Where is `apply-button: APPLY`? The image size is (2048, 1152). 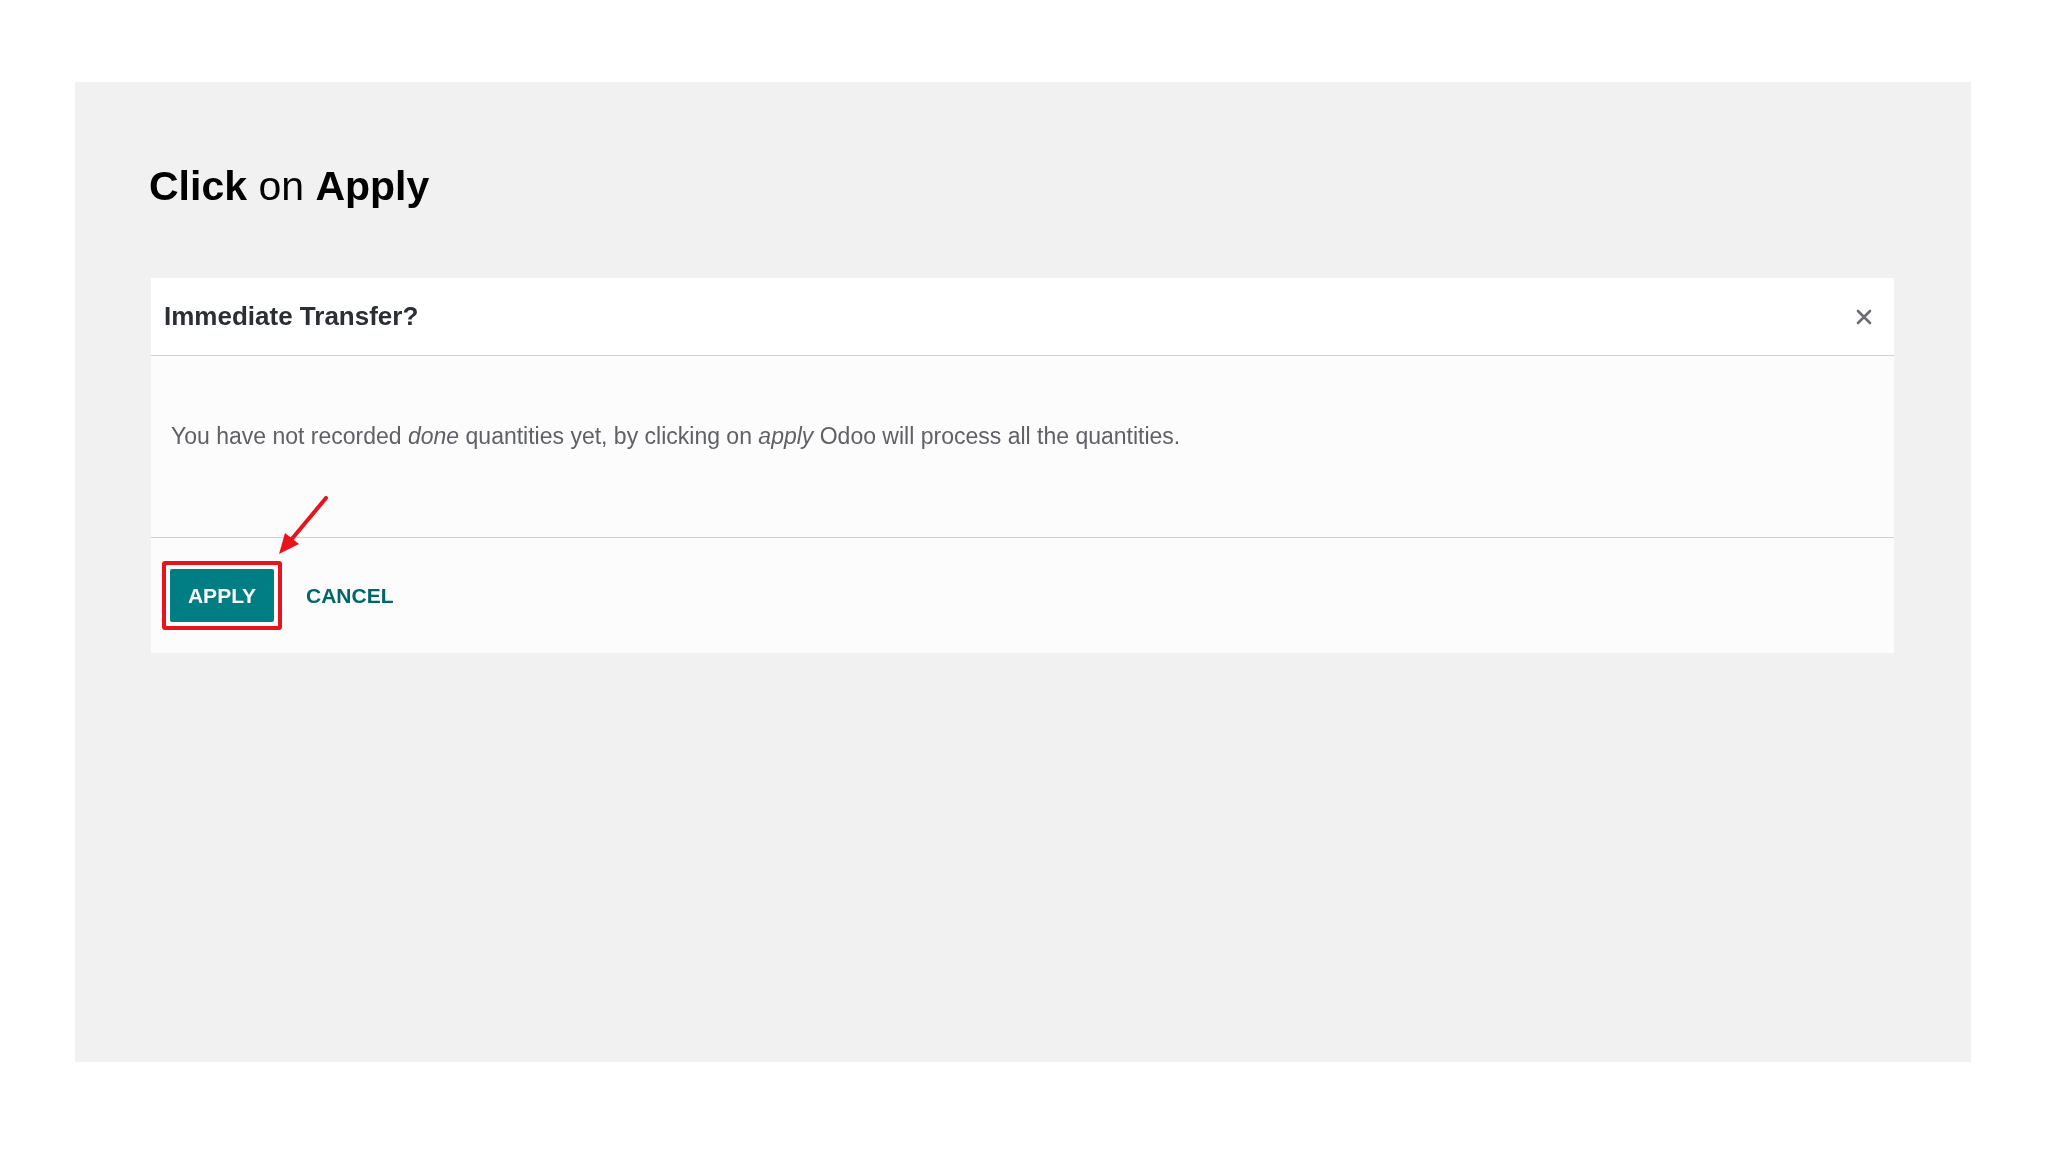
apply-button: APPLY is located at coordinates (222, 596).